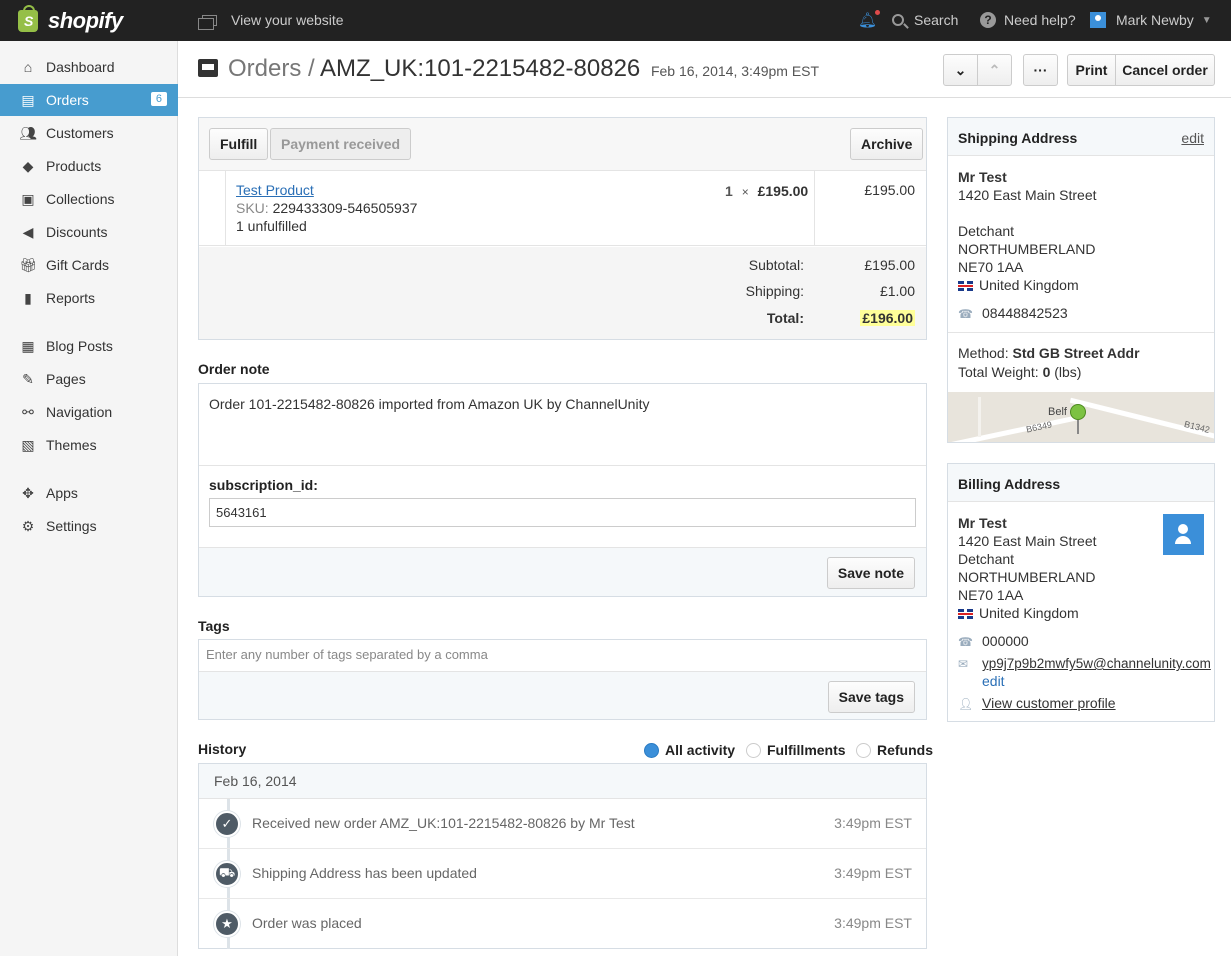 The height and width of the screenshot is (956, 1231). I want to click on check-icon: ✓, so click(227, 824).